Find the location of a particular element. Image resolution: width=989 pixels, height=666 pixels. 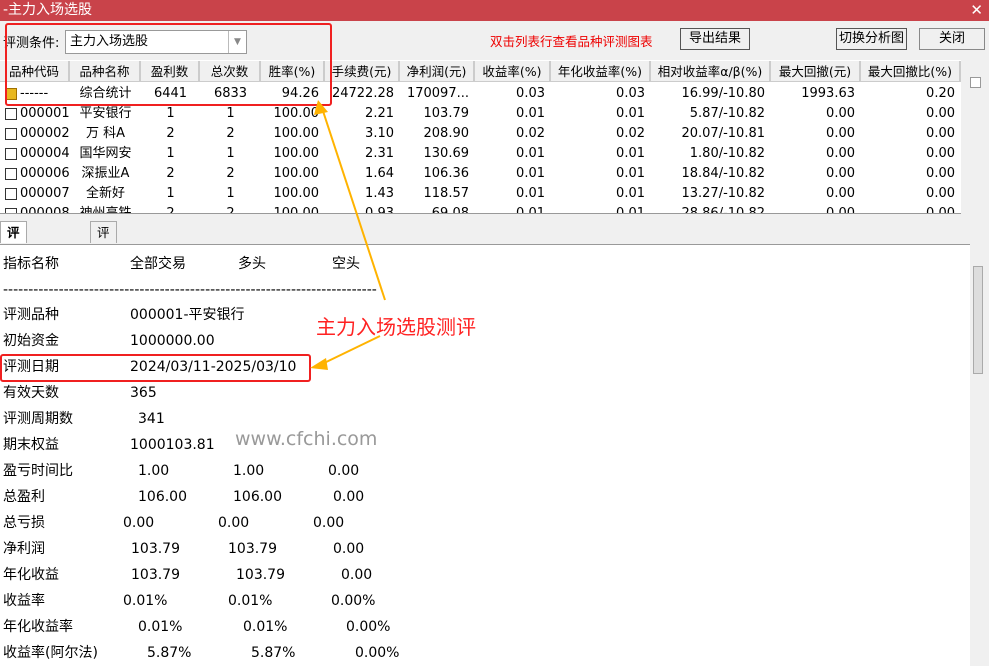

arrow-line-up is located at coordinates (353, 204).